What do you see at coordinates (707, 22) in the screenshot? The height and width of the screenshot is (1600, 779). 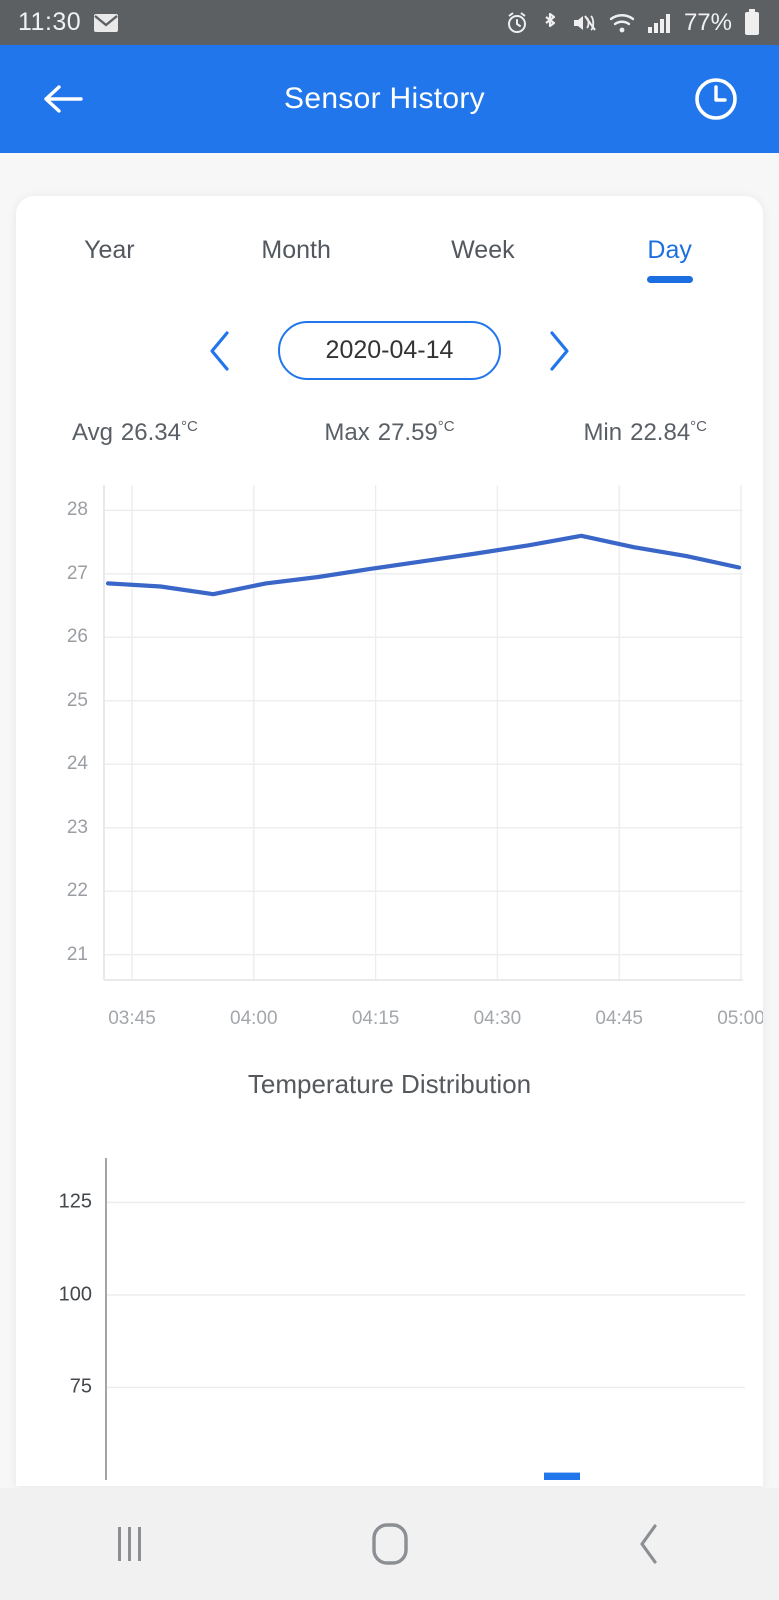 I see `battery-percent-label: 77%` at bounding box center [707, 22].